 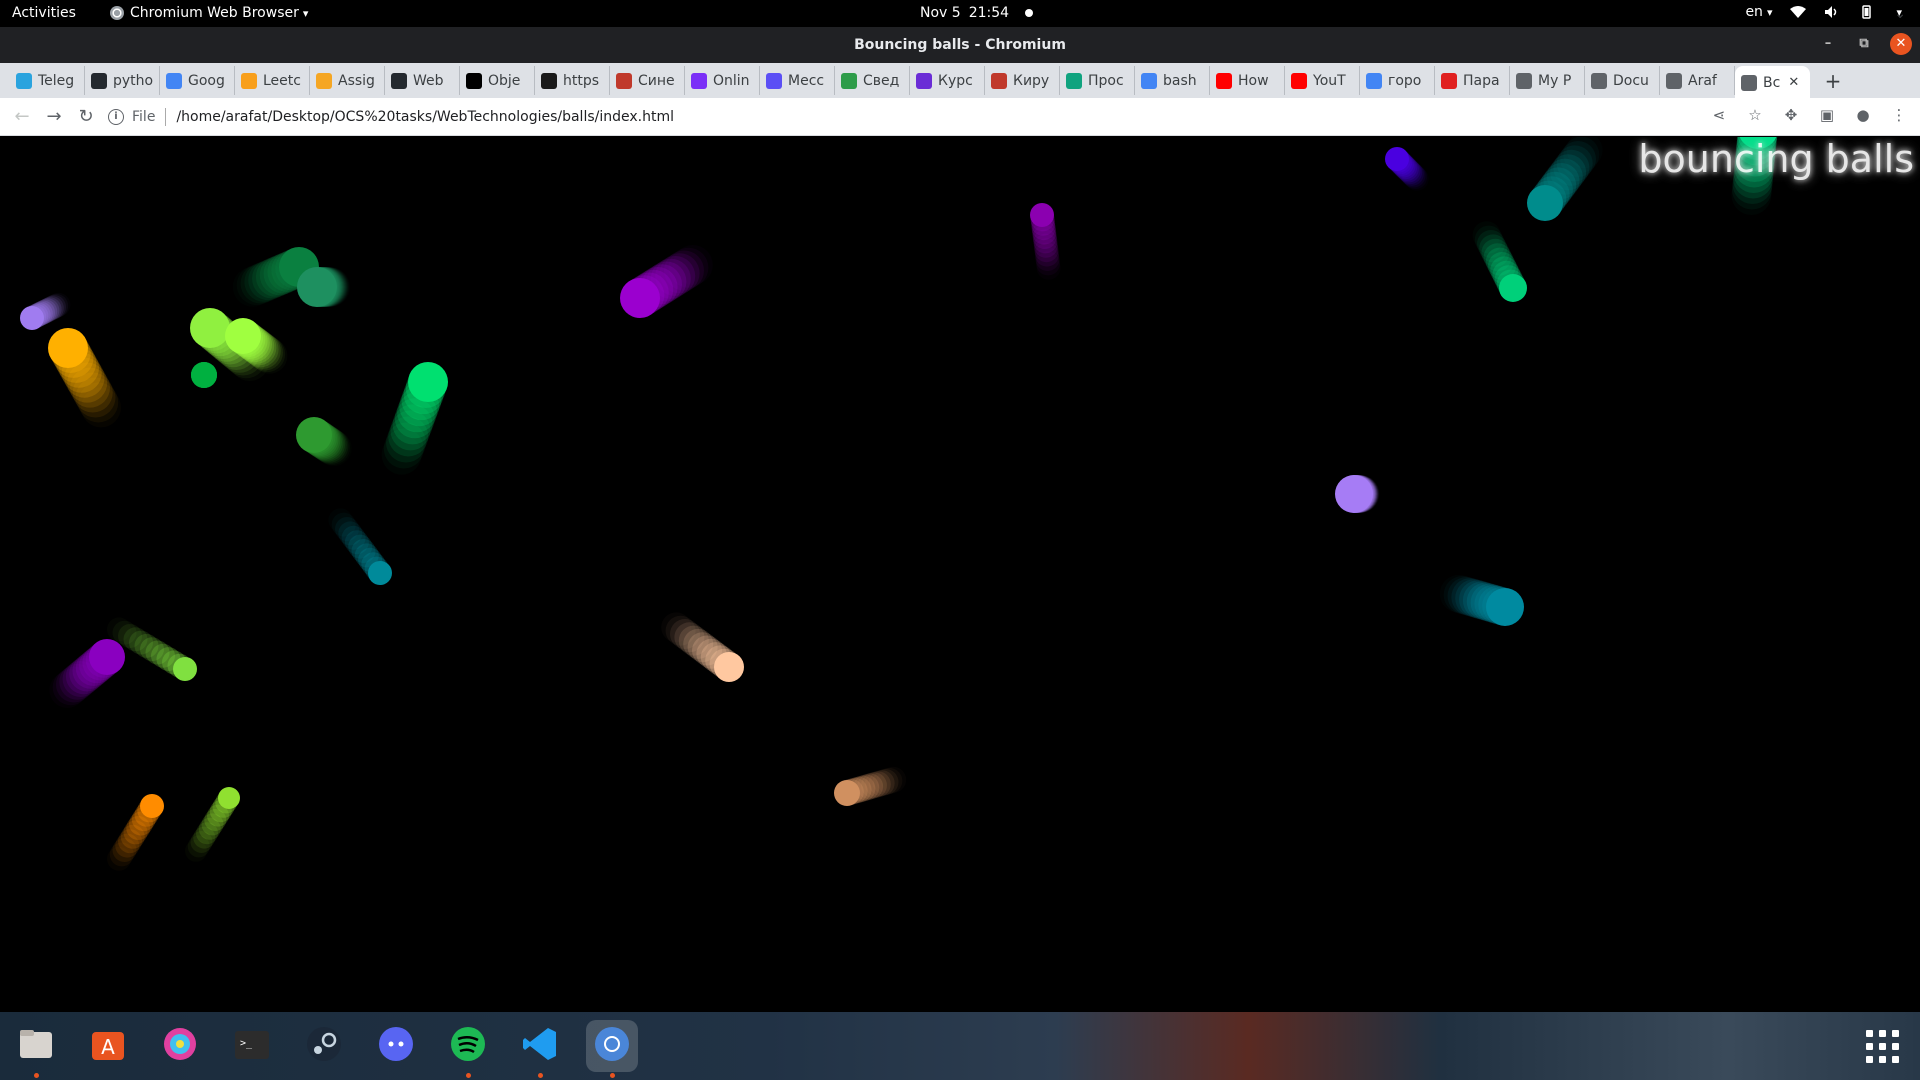 What do you see at coordinates (1719, 115) in the screenshot?
I see `share-icon: ⋖` at bounding box center [1719, 115].